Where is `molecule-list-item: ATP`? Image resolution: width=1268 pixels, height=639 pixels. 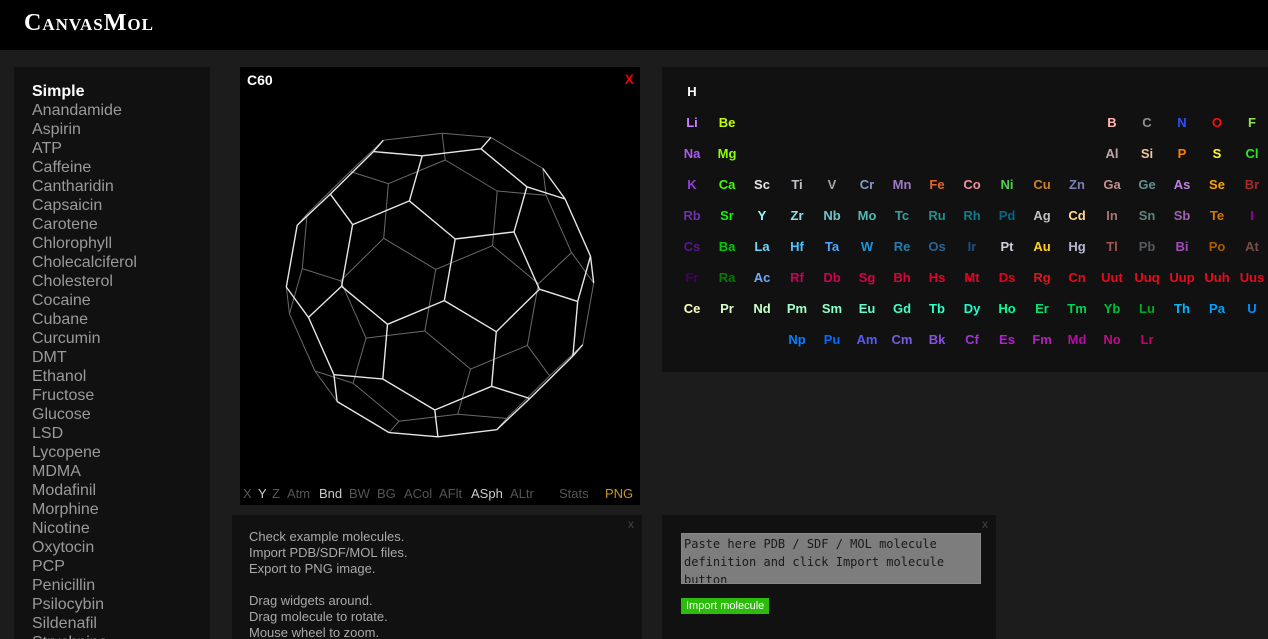
molecule-list-item: ATP is located at coordinates (84, 148).